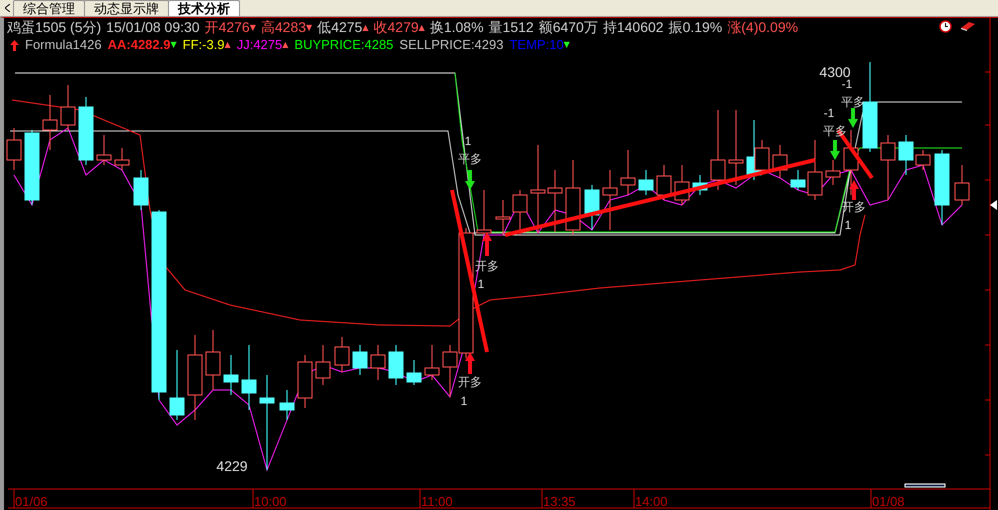 This screenshot has height=510, width=998. What do you see at coordinates (633, 27) in the screenshot?
I see `quote-value: 持140602` at bounding box center [633, 27].